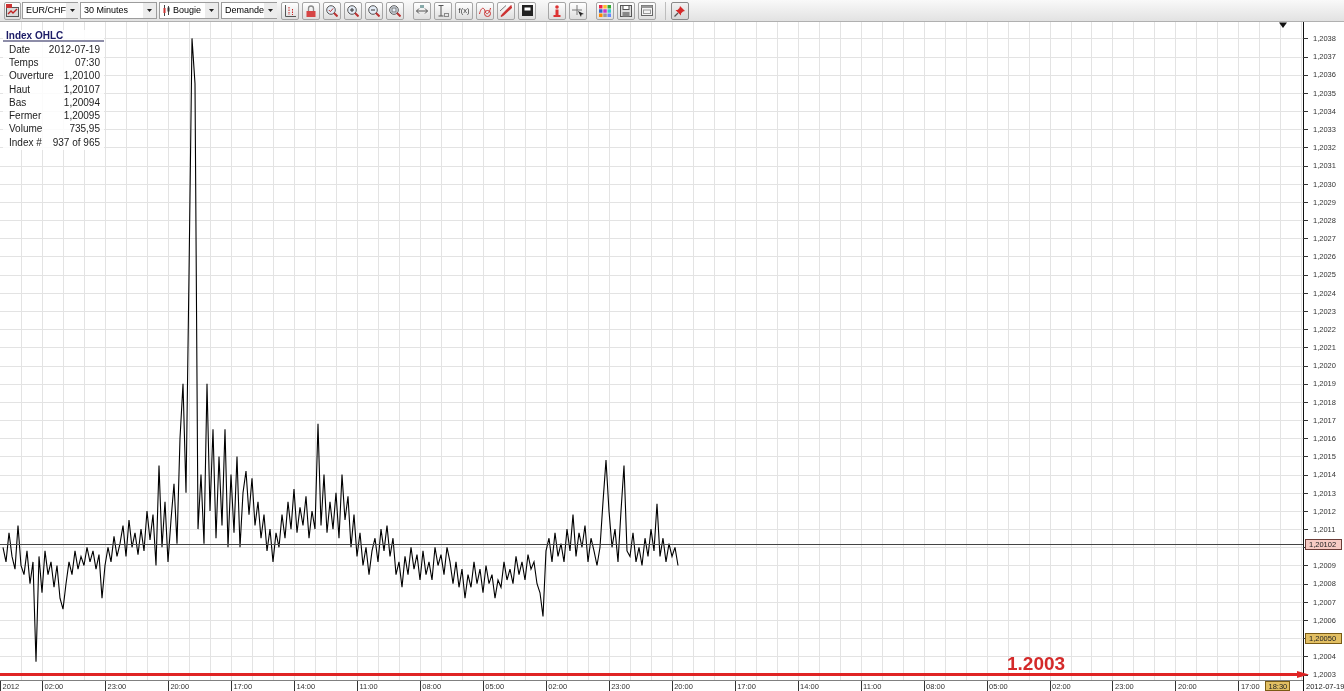 The height and width of the screenshot is (691, 1344). What do you see at coordinates (485, 10) in the screenshot?
I see `drawing-button` at bounding box center [485, 10].